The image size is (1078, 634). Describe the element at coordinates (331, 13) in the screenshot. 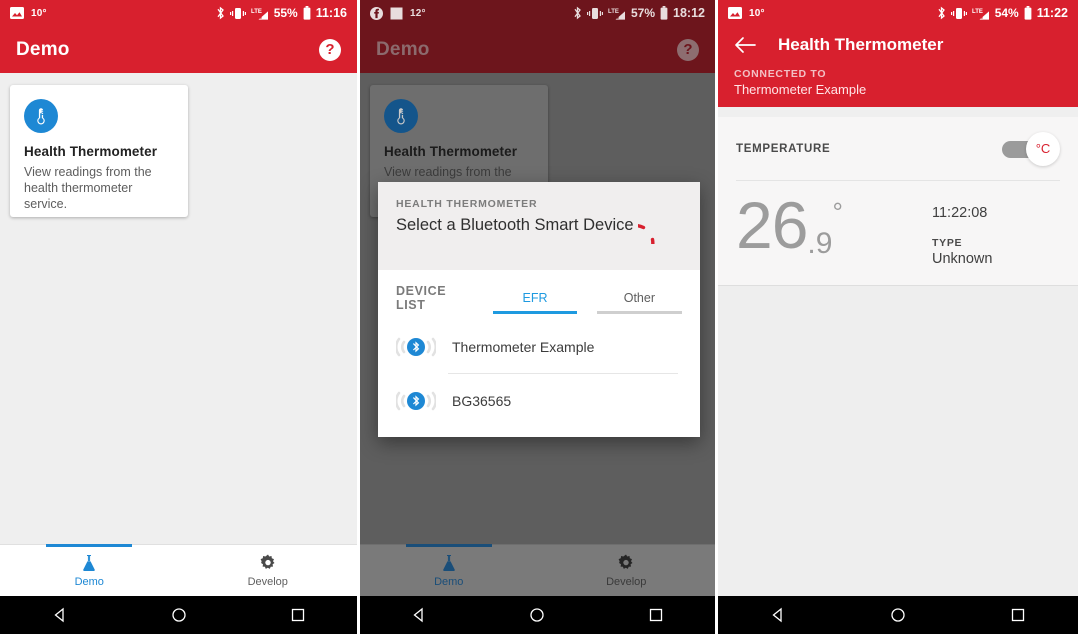

I see `status-clock: 11:16` at that location.